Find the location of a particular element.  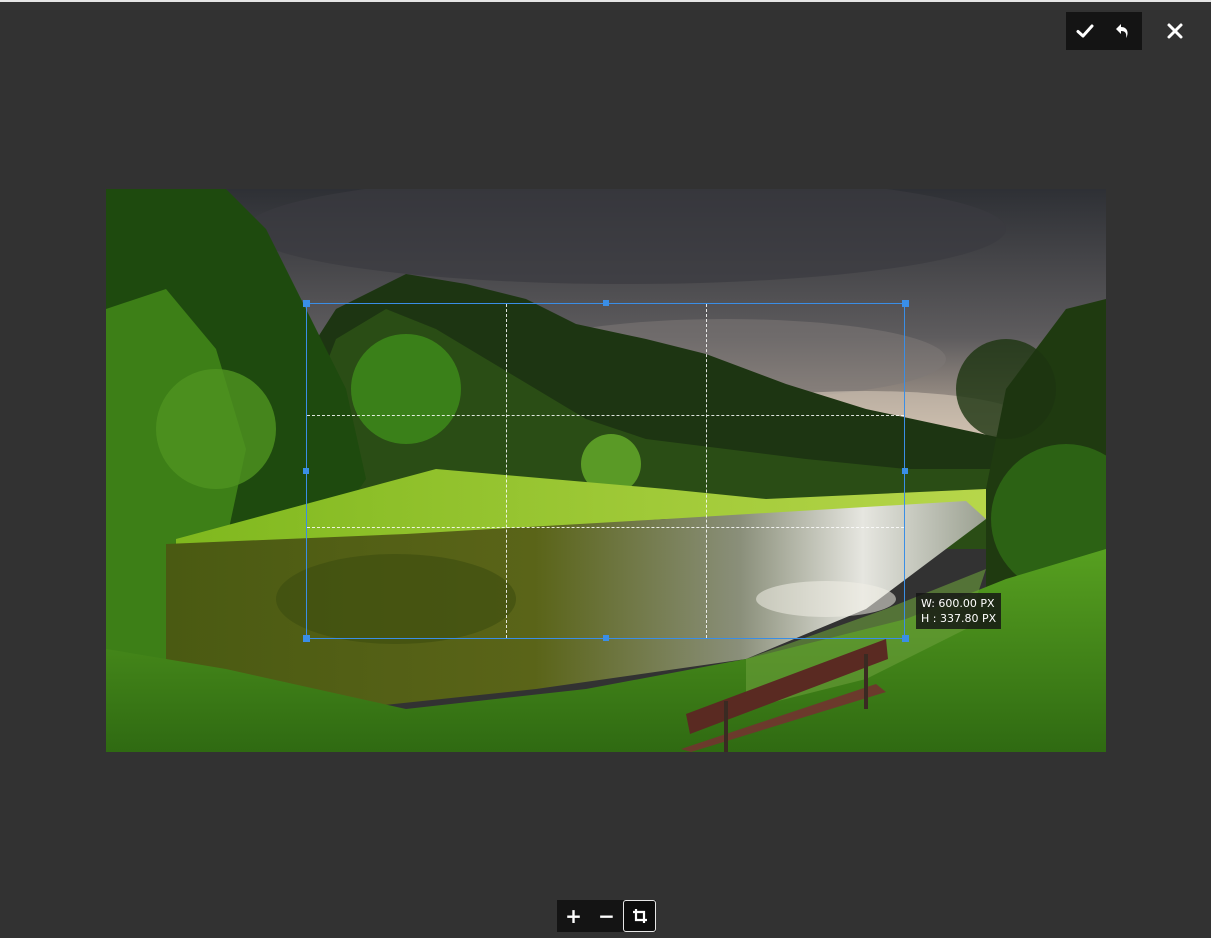

crop-handle-top-left is located at coordinates (306, 303).